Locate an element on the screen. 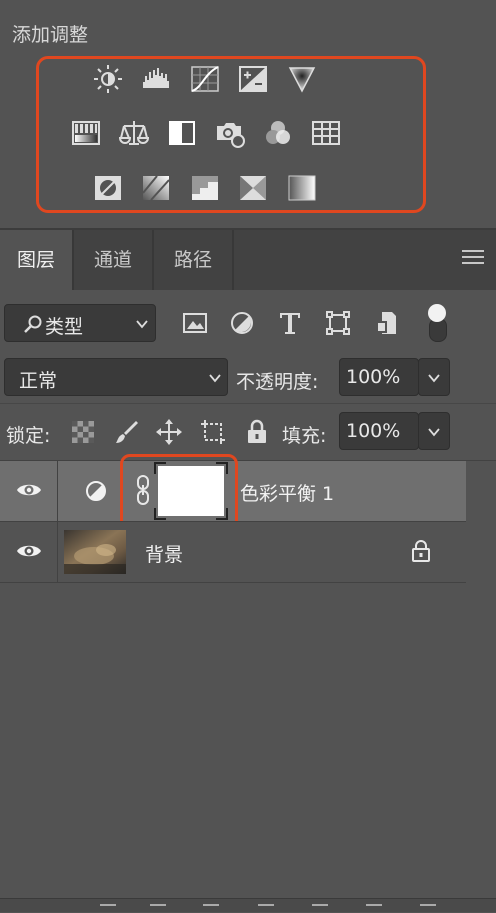 The image size is (496, 913). layer-name: 色彩平衡 1 is located at coordinates (287, 492).